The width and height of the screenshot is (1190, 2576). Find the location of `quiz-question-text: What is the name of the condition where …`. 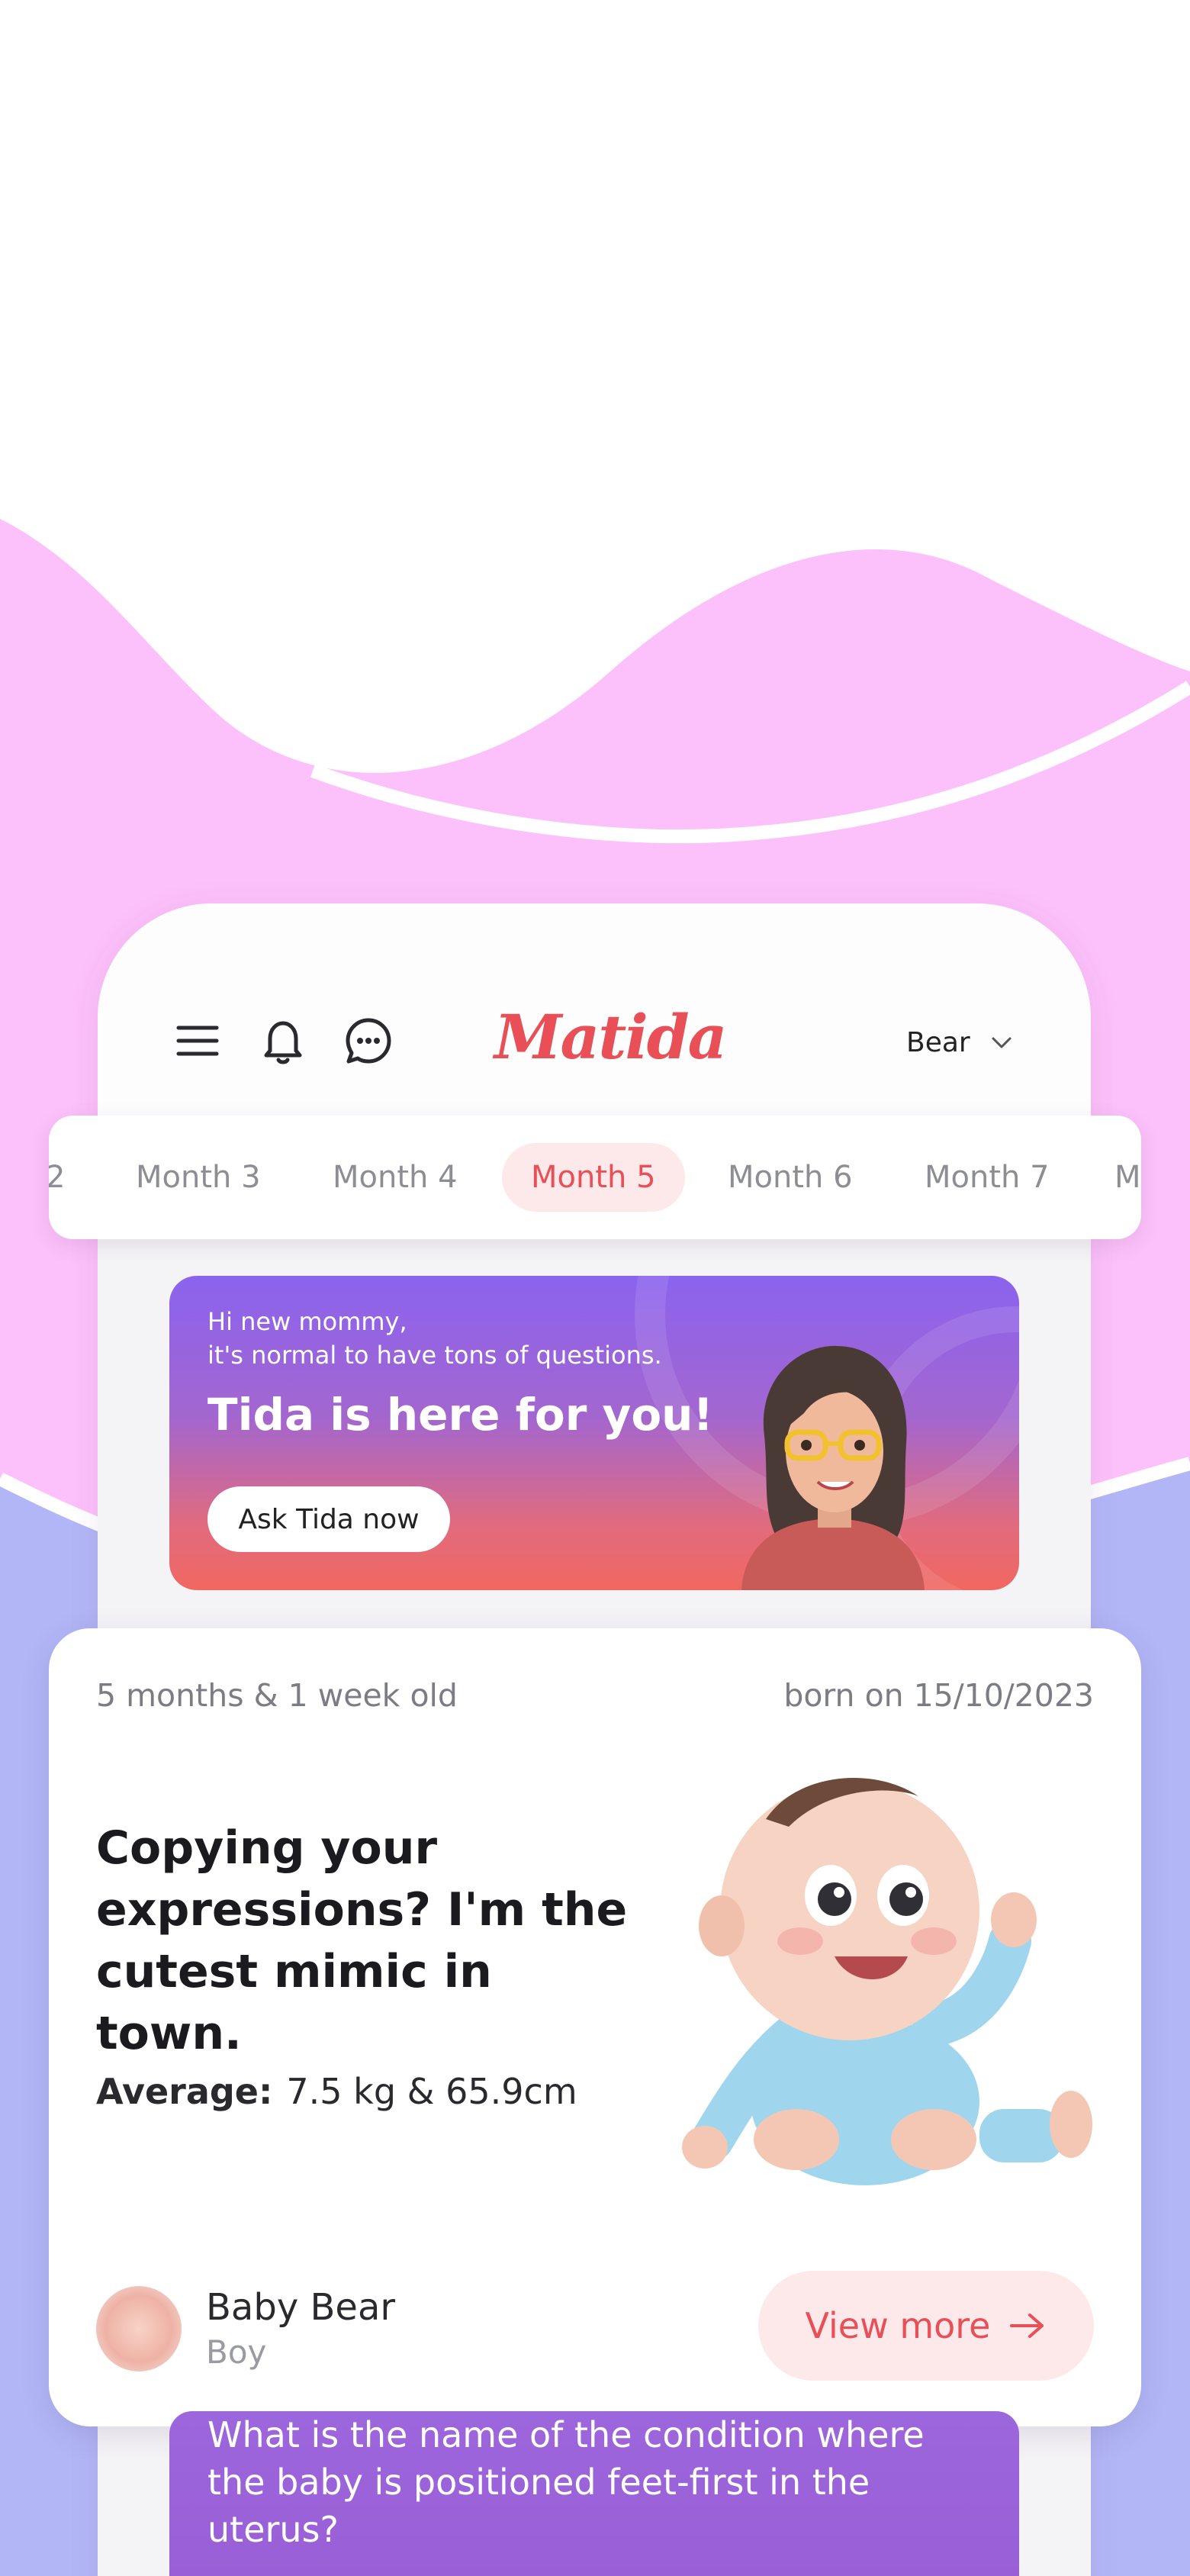

quiz-question-text: What is the name of the condition where … is located at coordinates (566, 2482).